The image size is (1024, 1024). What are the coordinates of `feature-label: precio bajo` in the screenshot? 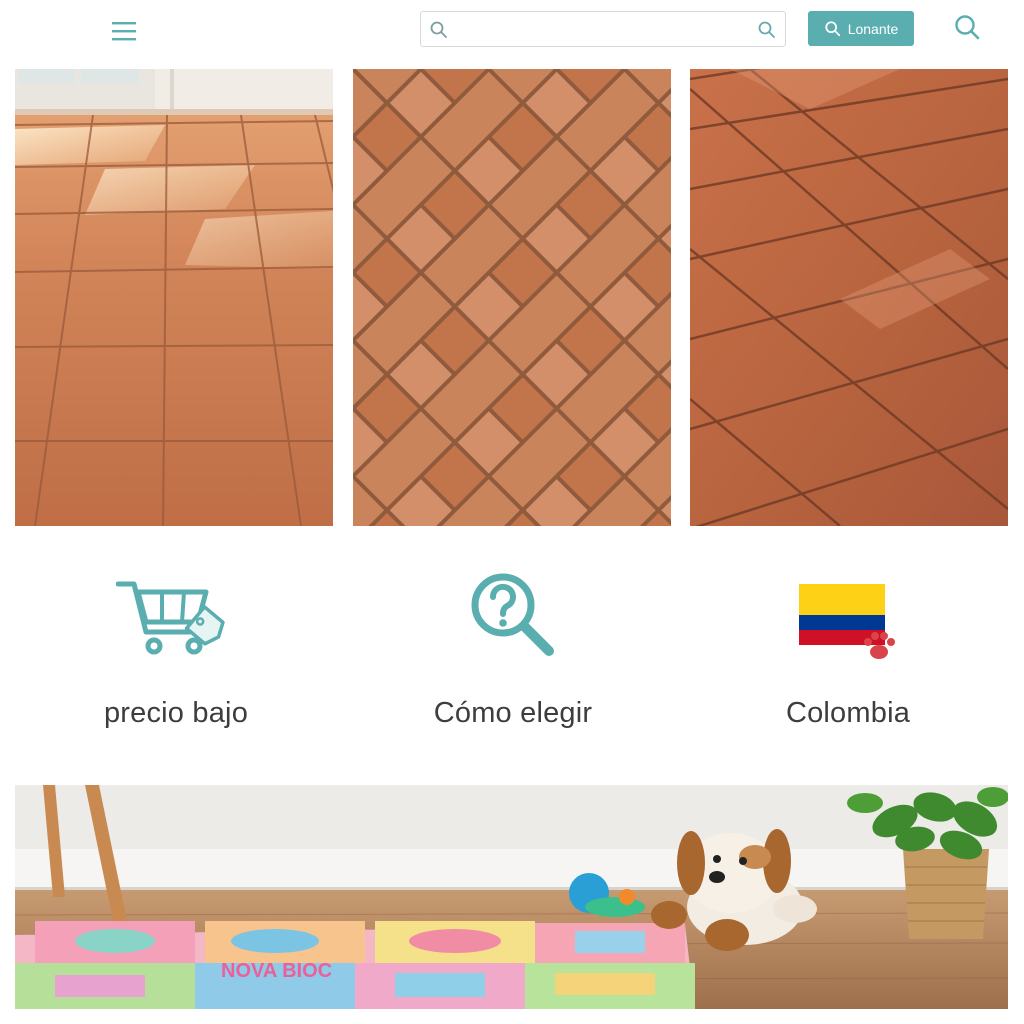 It's located at (176, 713).